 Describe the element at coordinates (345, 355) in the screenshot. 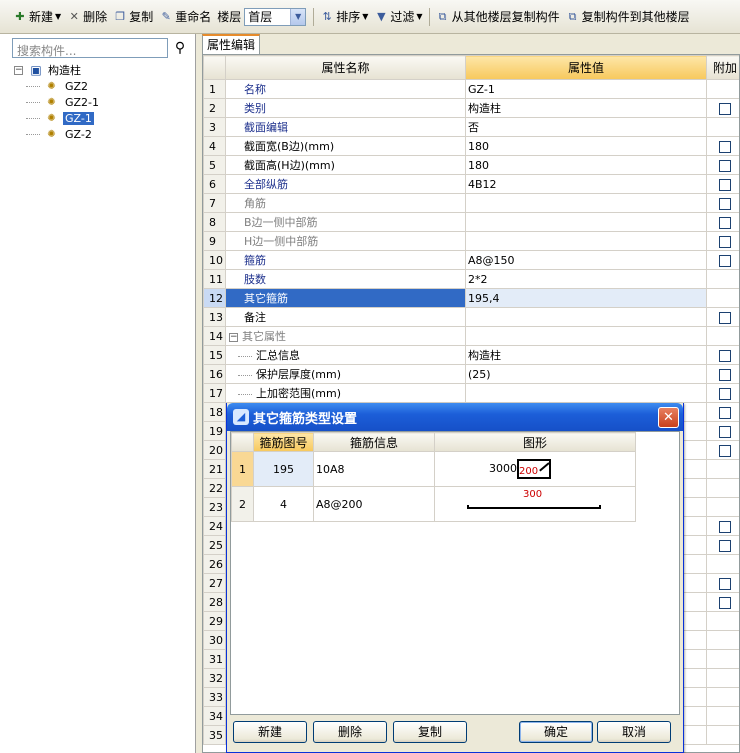

I see `property-name: 汇总信息` at that location.